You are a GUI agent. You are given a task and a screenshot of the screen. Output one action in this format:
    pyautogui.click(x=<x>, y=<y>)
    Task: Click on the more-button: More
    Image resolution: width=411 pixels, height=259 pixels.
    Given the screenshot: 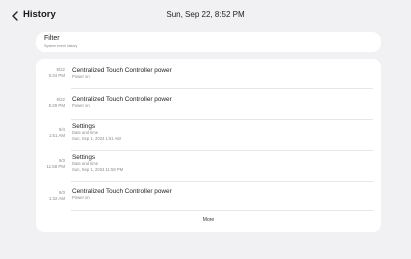 What is the action you would take?
    pyautogui.click(x=208, y=220)
    